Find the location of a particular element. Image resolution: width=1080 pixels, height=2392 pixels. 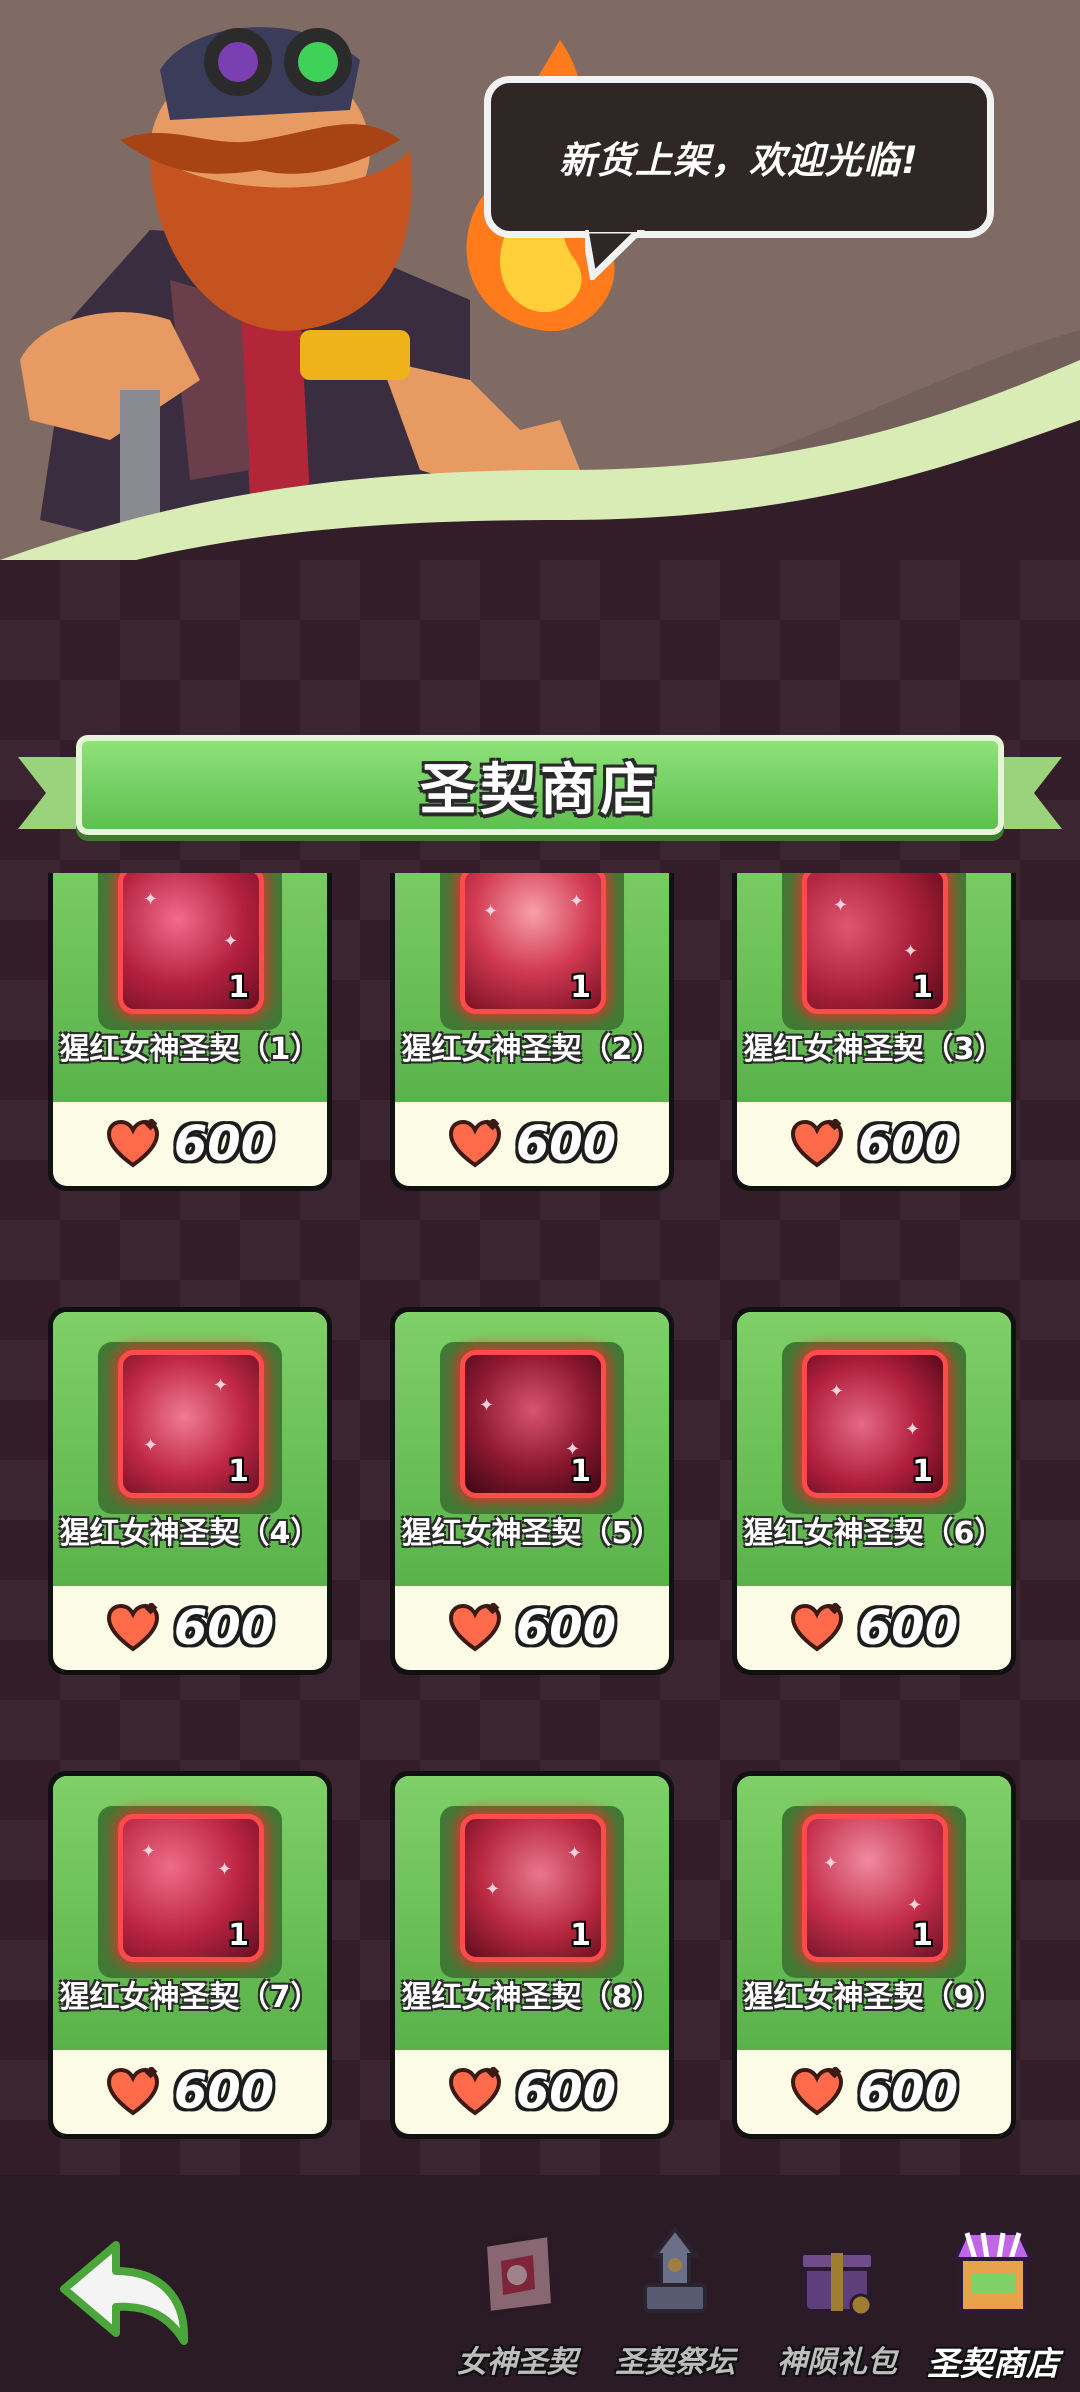

speech-bubble-tail is located at coordinates (615, 255).